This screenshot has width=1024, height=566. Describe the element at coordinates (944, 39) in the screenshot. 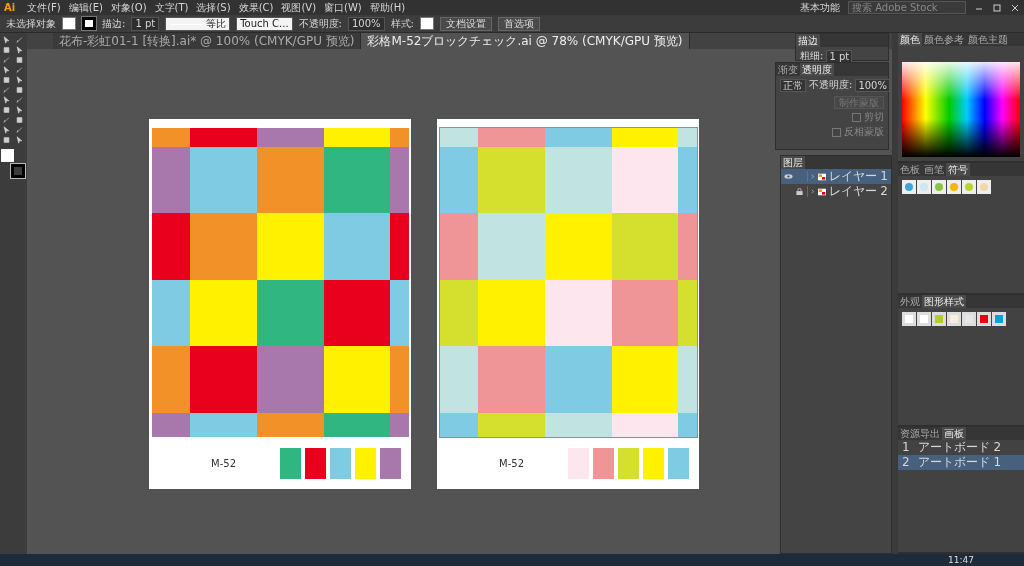

I see `panel-tab: 颜色参考` at that location.